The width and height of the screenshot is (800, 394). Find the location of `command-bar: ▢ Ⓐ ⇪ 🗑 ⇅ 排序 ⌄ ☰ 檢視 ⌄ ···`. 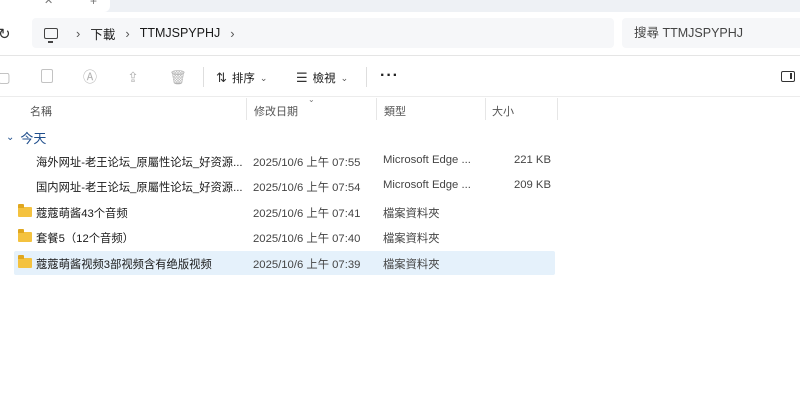

command-bar: ▢ Ⓐ ⇪ 🗑 ⇅ 排序 ⌄ ☰ 檢視 ⌄ ··· is located at coordinates (400, 77).